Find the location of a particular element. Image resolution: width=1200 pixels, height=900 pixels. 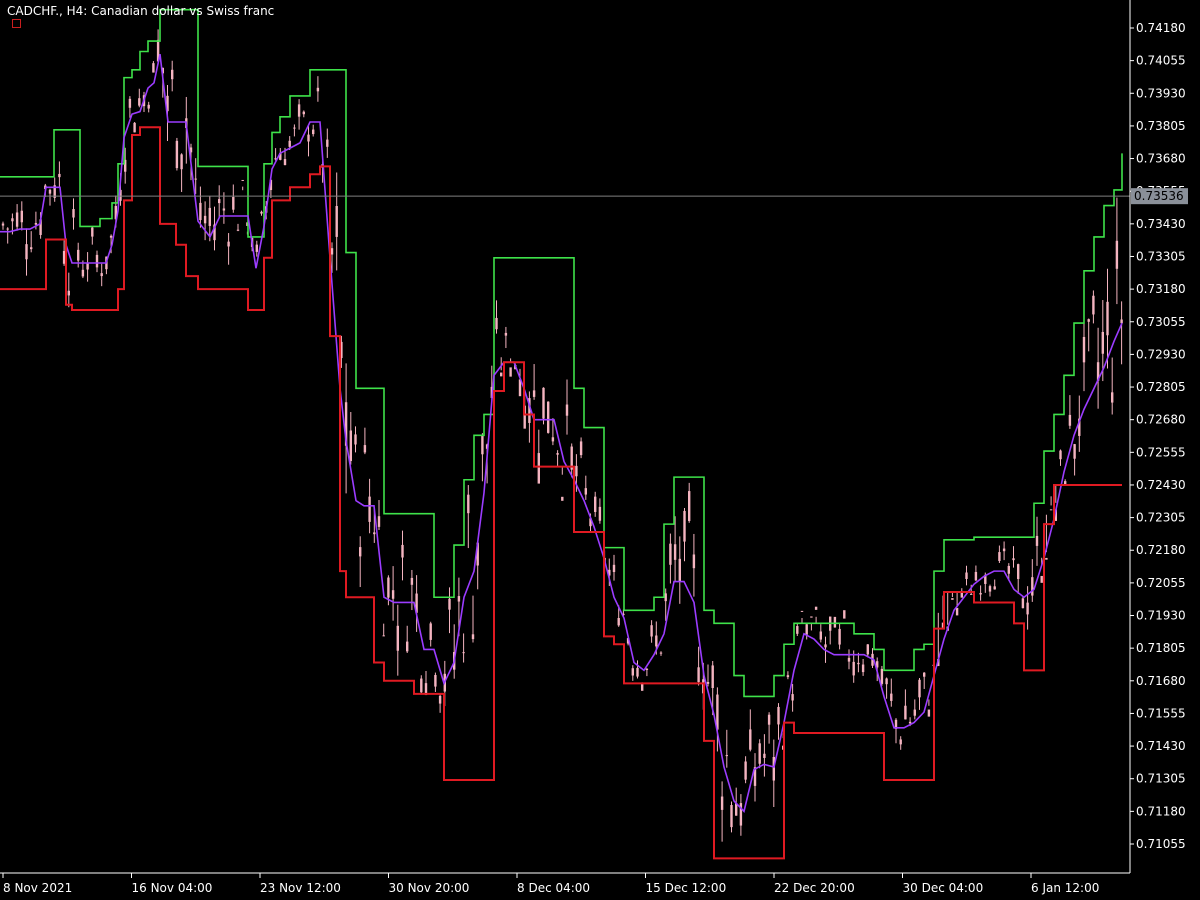

y-tick-label: 0.72930 is located at coordinates (1161, 354).